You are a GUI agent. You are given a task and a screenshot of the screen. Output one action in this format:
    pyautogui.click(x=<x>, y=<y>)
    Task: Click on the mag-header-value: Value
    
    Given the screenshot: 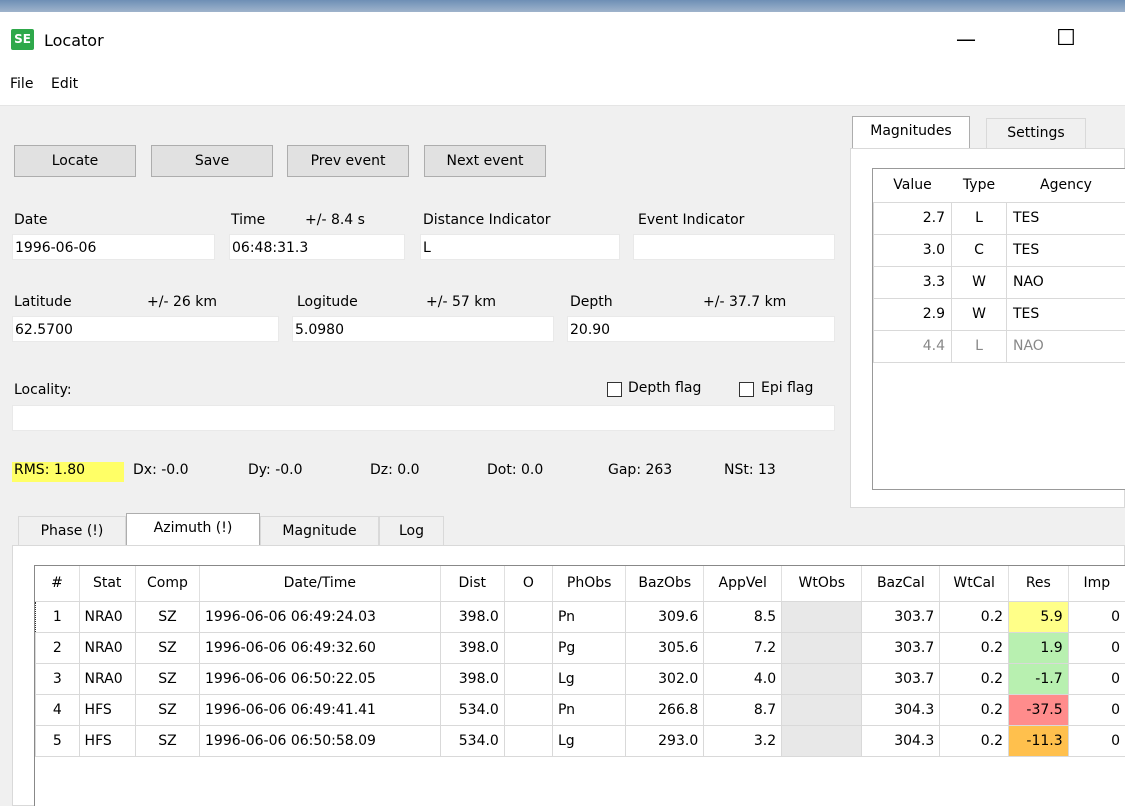 What is the action you would take?
    pyautogui.click(x=912, y=186)
    